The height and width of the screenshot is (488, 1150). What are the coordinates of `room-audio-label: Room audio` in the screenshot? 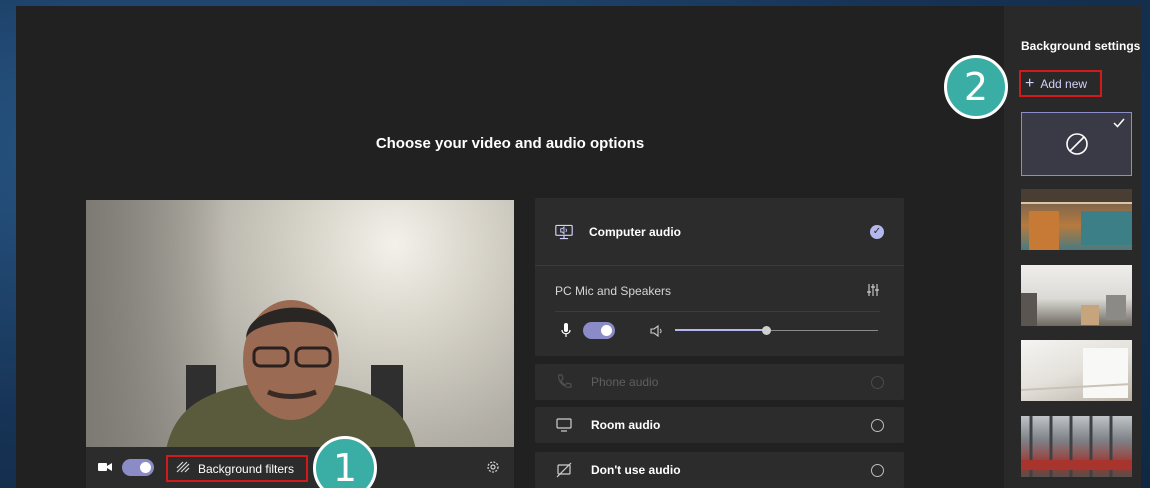 It's located at (626, 425).